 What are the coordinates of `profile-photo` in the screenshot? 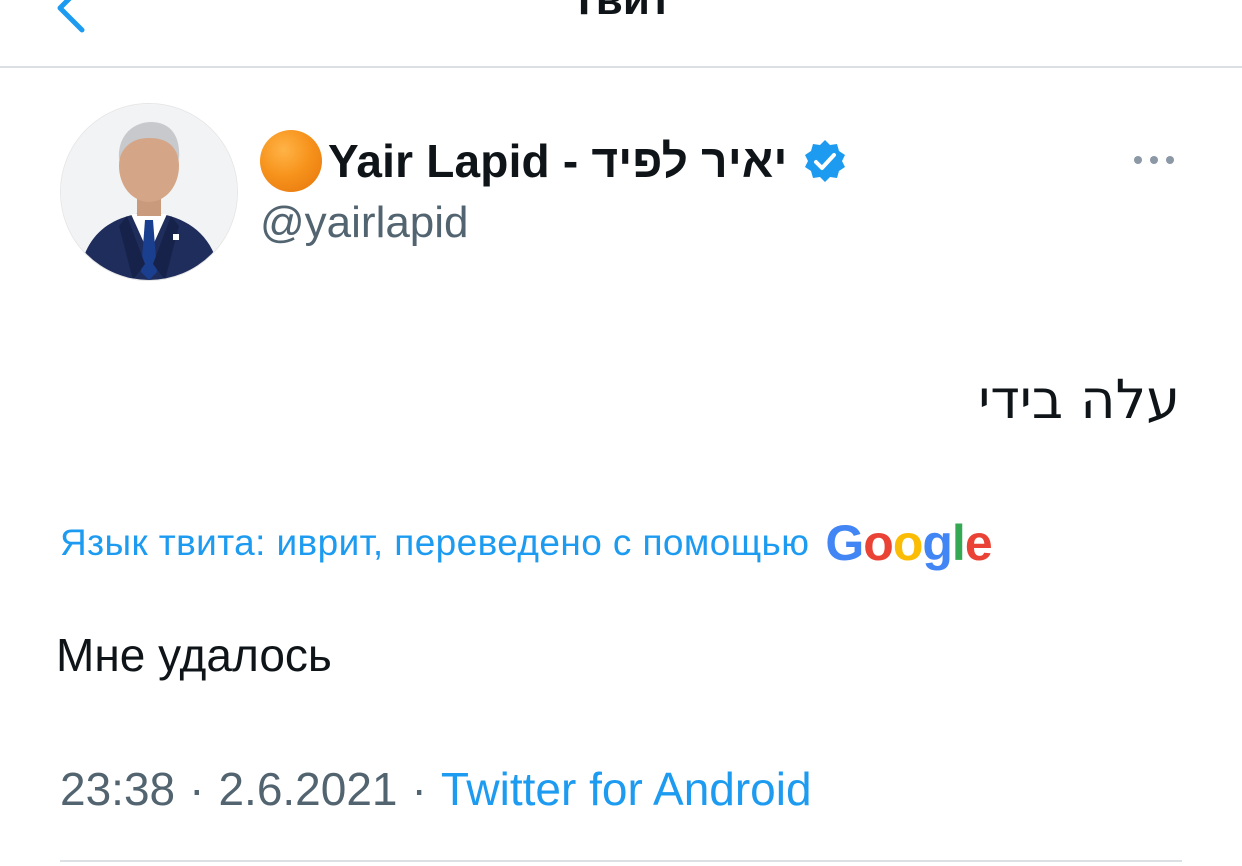 It's located at (149, 192).